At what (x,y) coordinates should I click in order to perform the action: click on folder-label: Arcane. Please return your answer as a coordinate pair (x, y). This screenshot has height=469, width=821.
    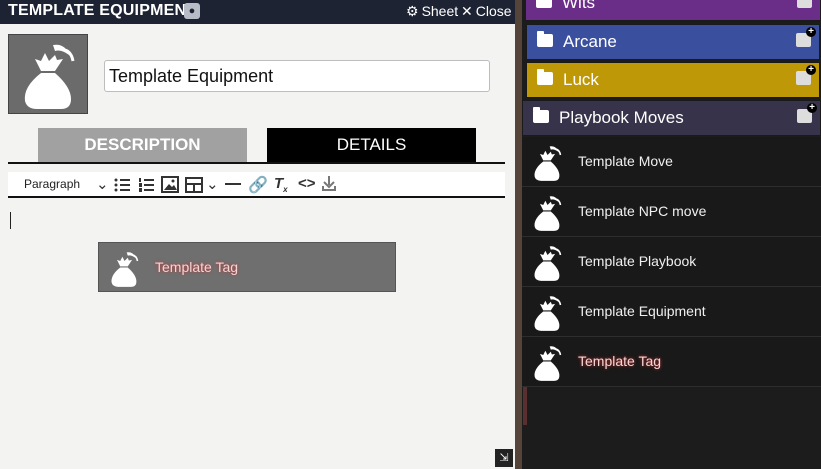
    Looking at the image, I should click on (590, 41).